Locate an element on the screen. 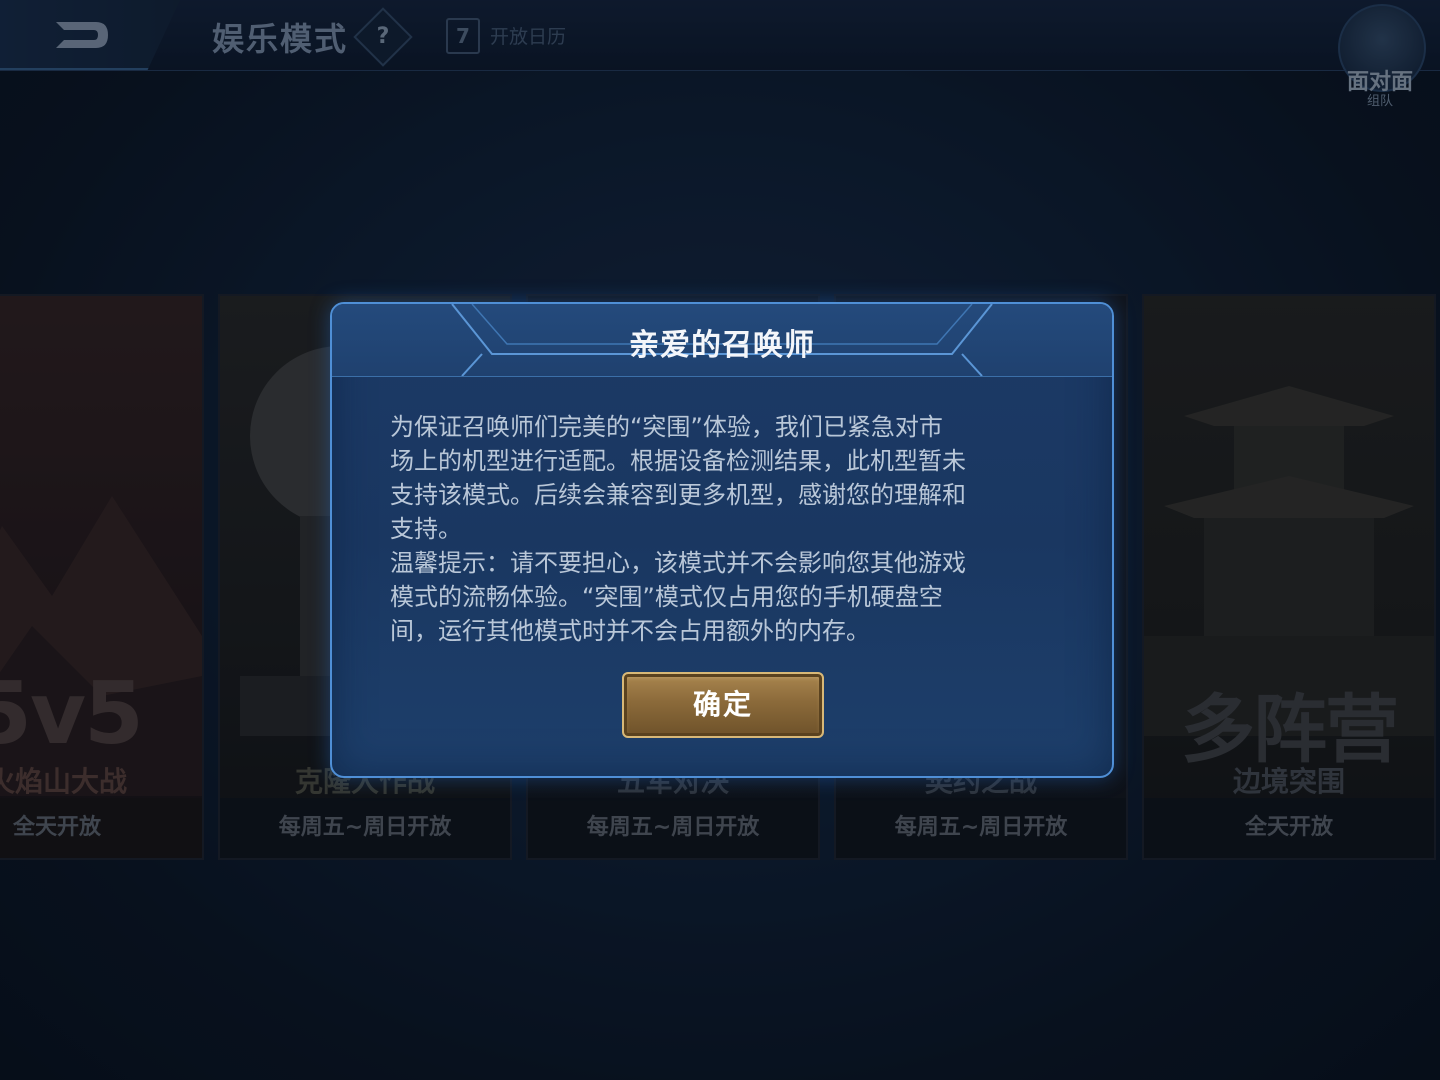  message-line: 支持。 is located at coordinates (426, 529).